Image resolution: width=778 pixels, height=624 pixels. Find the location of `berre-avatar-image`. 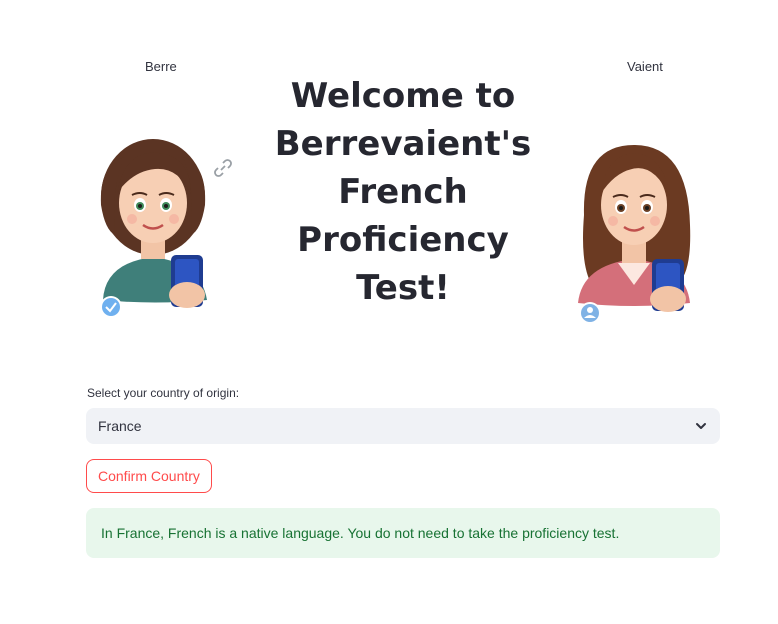

berre-avatar-image is located at coordinates (160, 227).